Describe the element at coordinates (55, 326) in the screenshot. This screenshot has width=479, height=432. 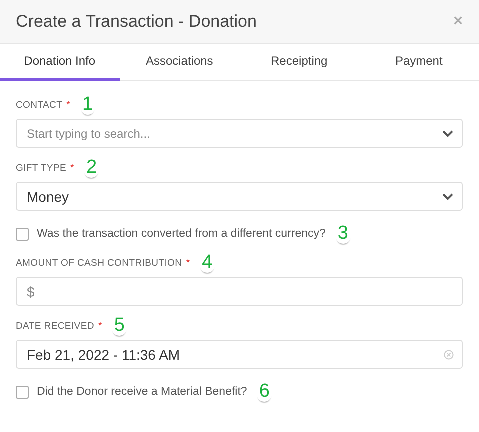
I see `field-label: DATE RECEIVED` at that location.